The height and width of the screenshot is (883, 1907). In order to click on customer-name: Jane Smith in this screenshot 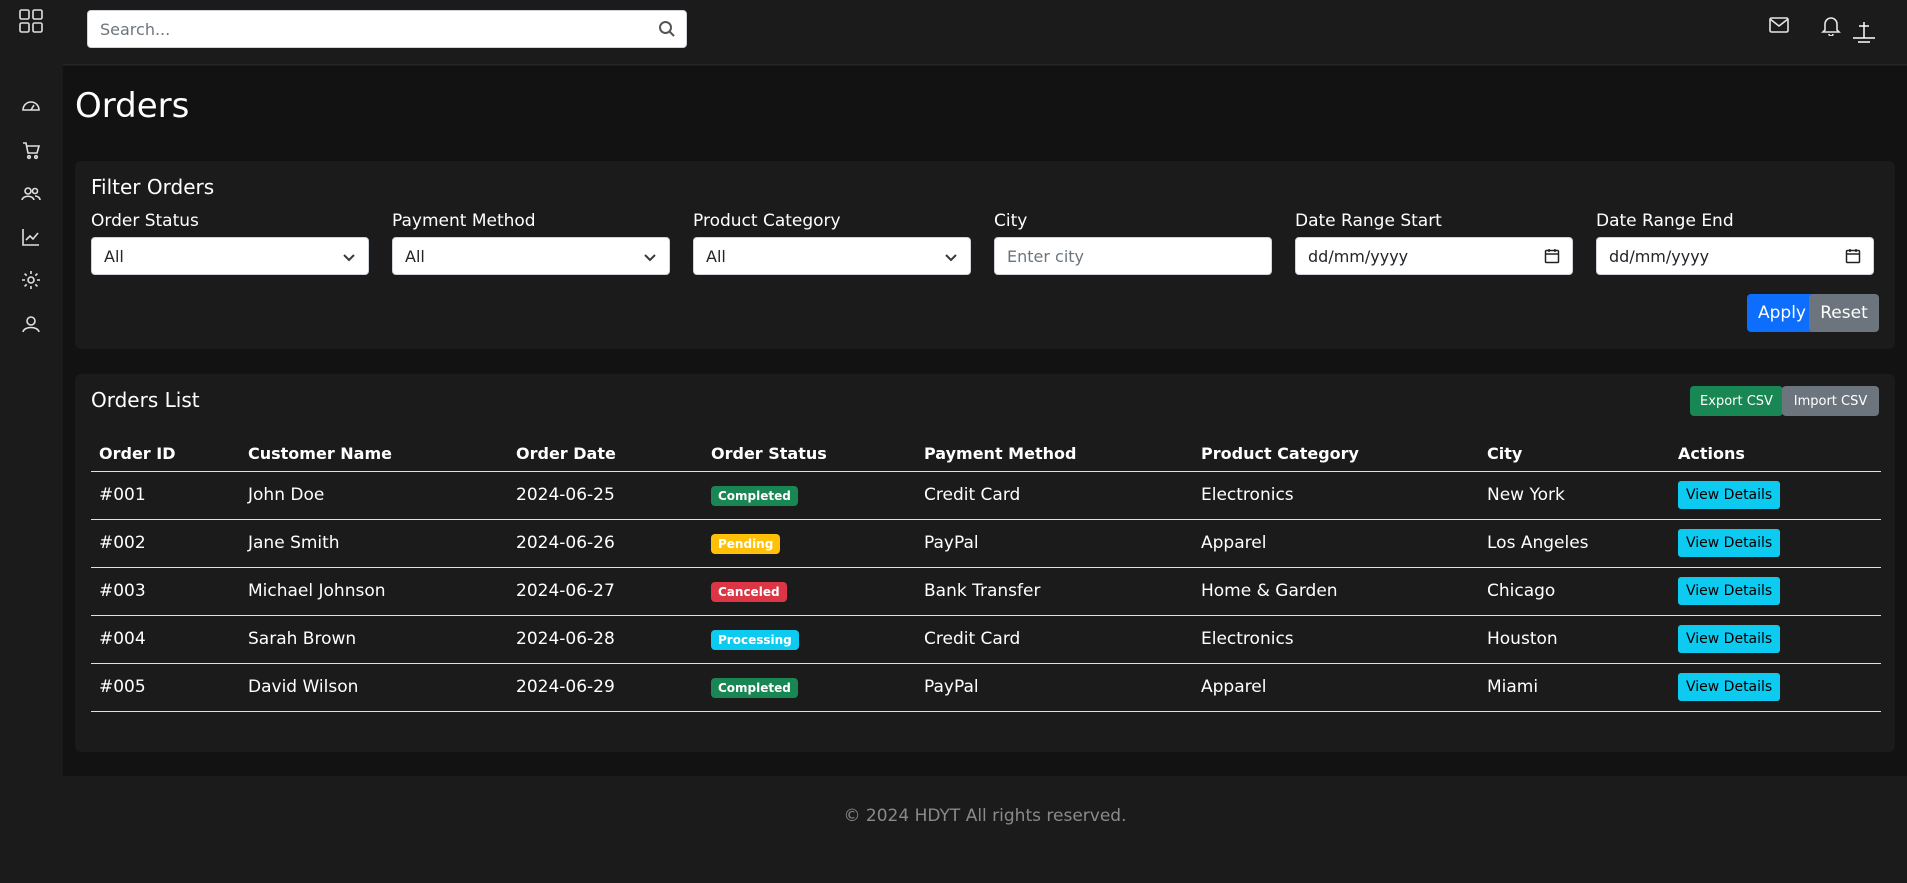, I will do `click(374, 543)`.